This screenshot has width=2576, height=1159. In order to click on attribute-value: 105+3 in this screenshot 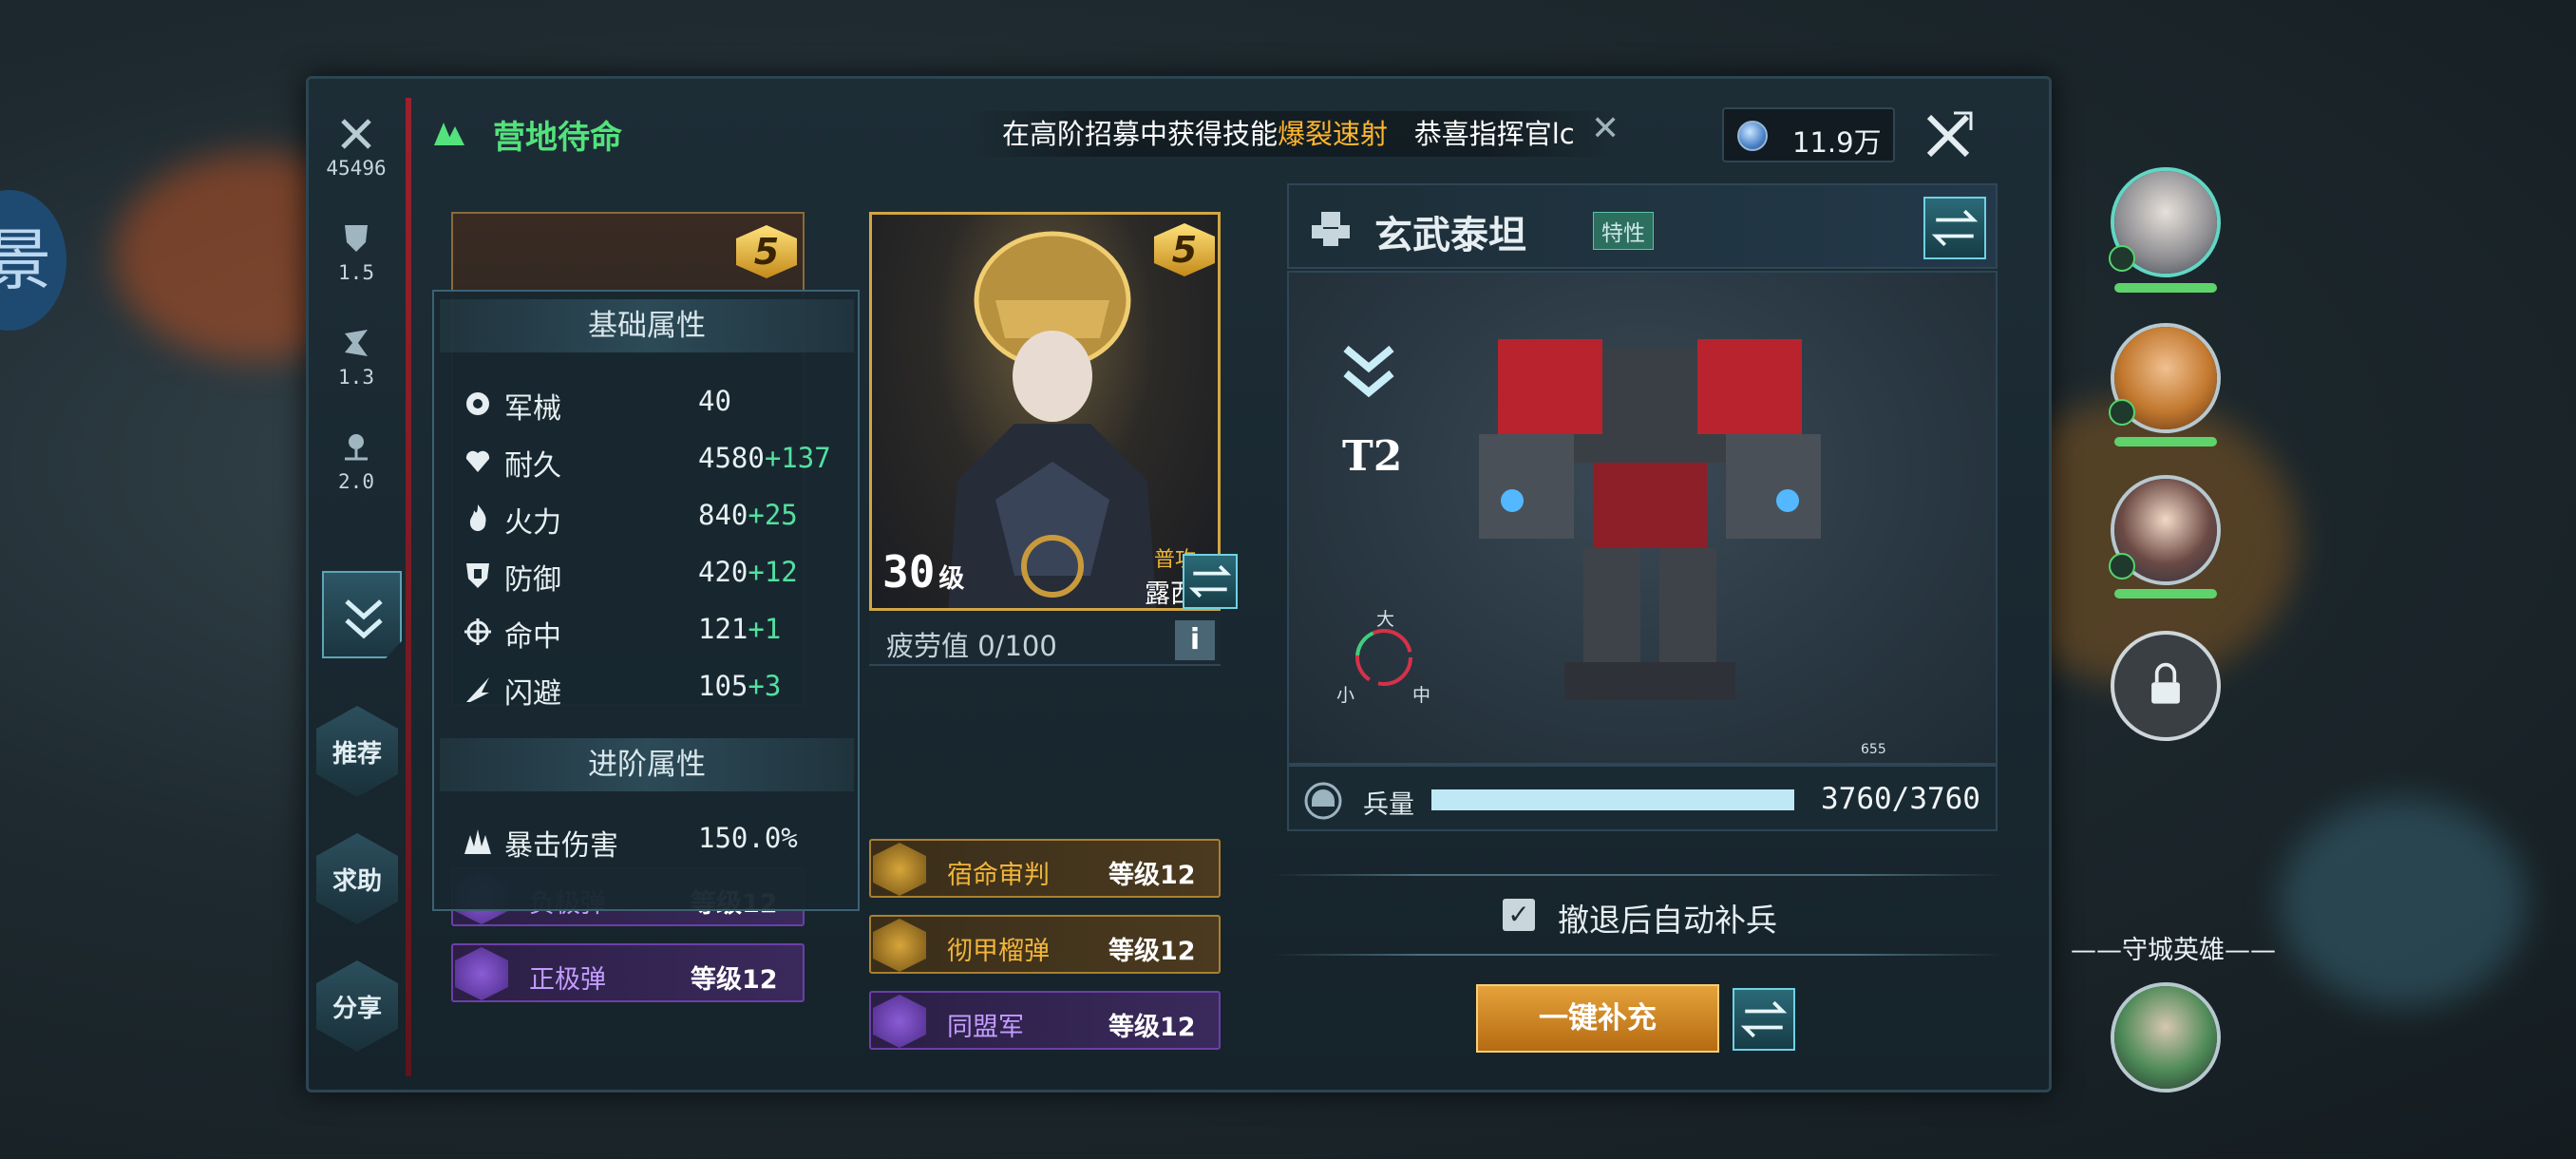, I will do `click(739, 686)`.